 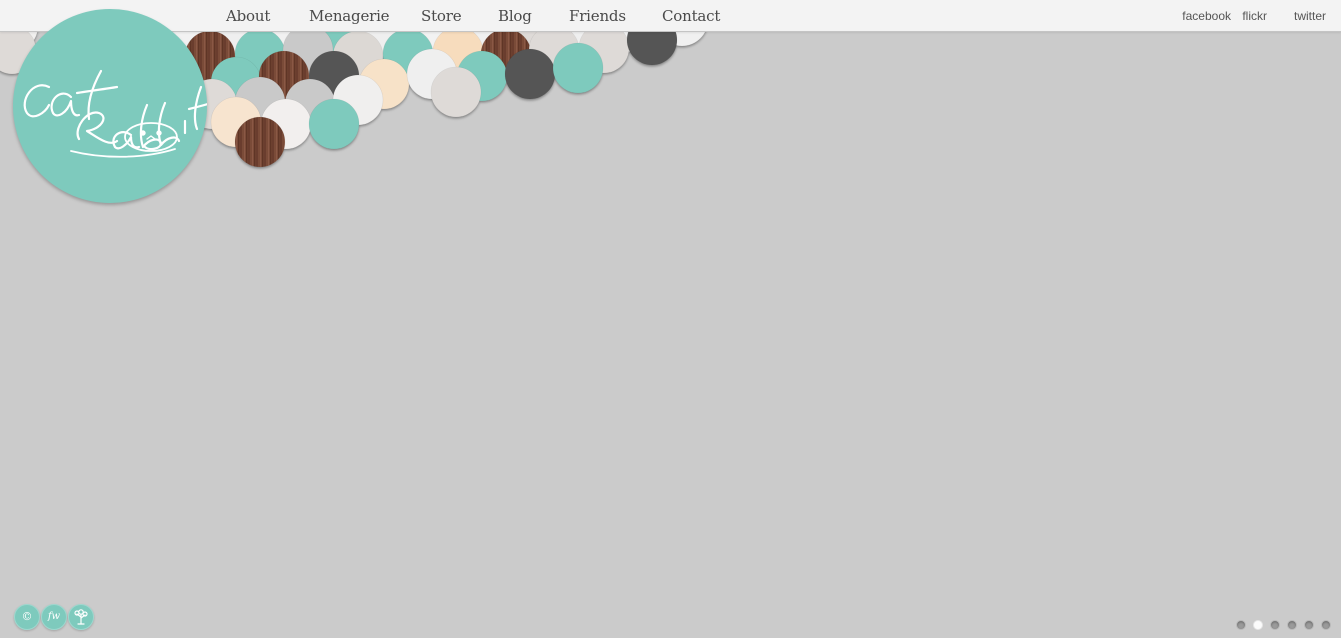 I want to click on nav-store: Store, so click(x=441, y=16).